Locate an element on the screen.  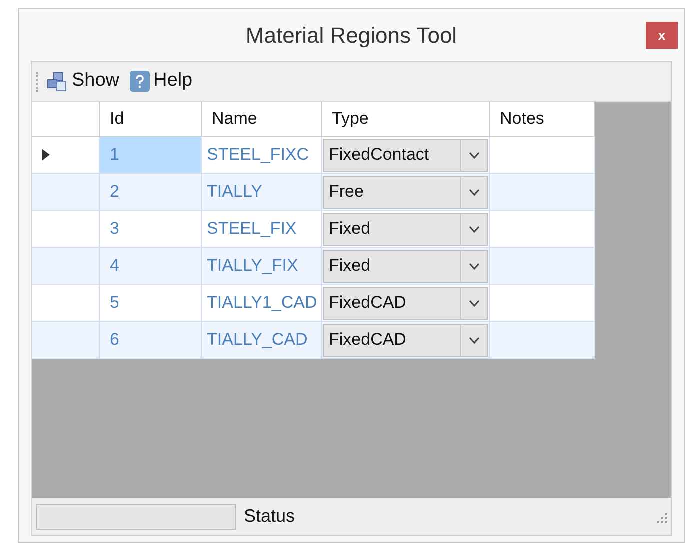
status-text: Status is located at coordinates (270, 516).